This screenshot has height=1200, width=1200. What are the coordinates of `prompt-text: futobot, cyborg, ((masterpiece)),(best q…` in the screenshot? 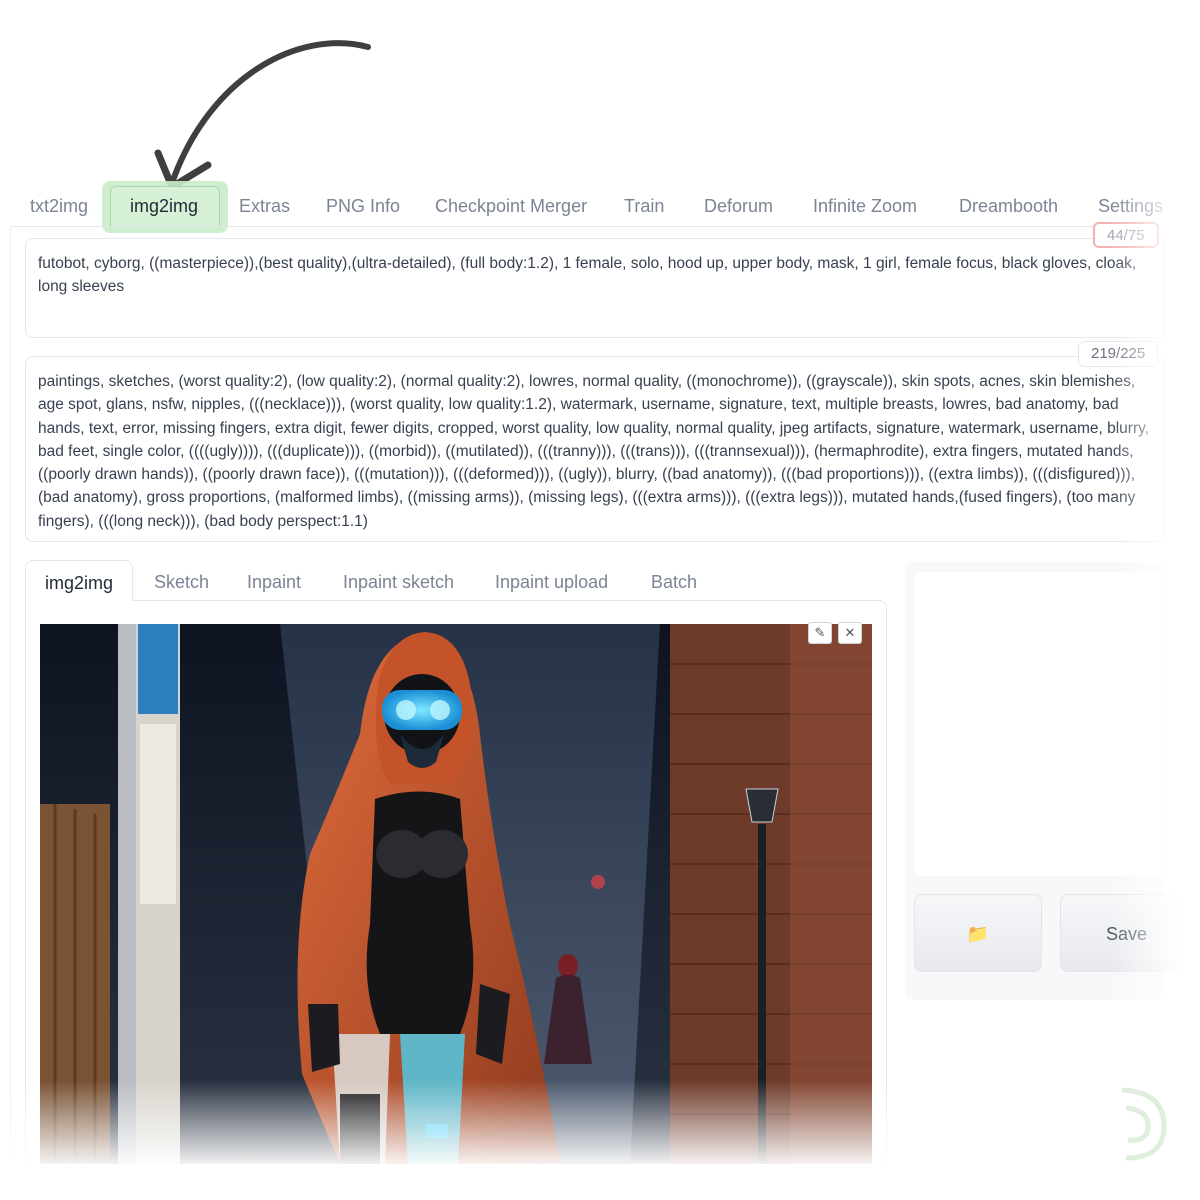 It's located at (587, 275).